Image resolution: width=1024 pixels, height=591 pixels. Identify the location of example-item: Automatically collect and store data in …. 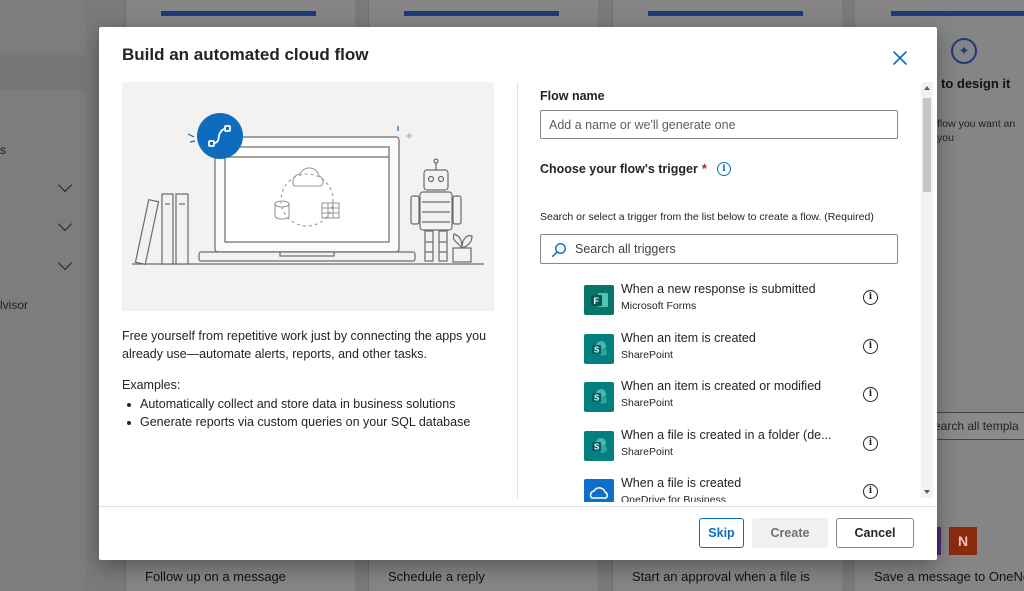
(312, 405).